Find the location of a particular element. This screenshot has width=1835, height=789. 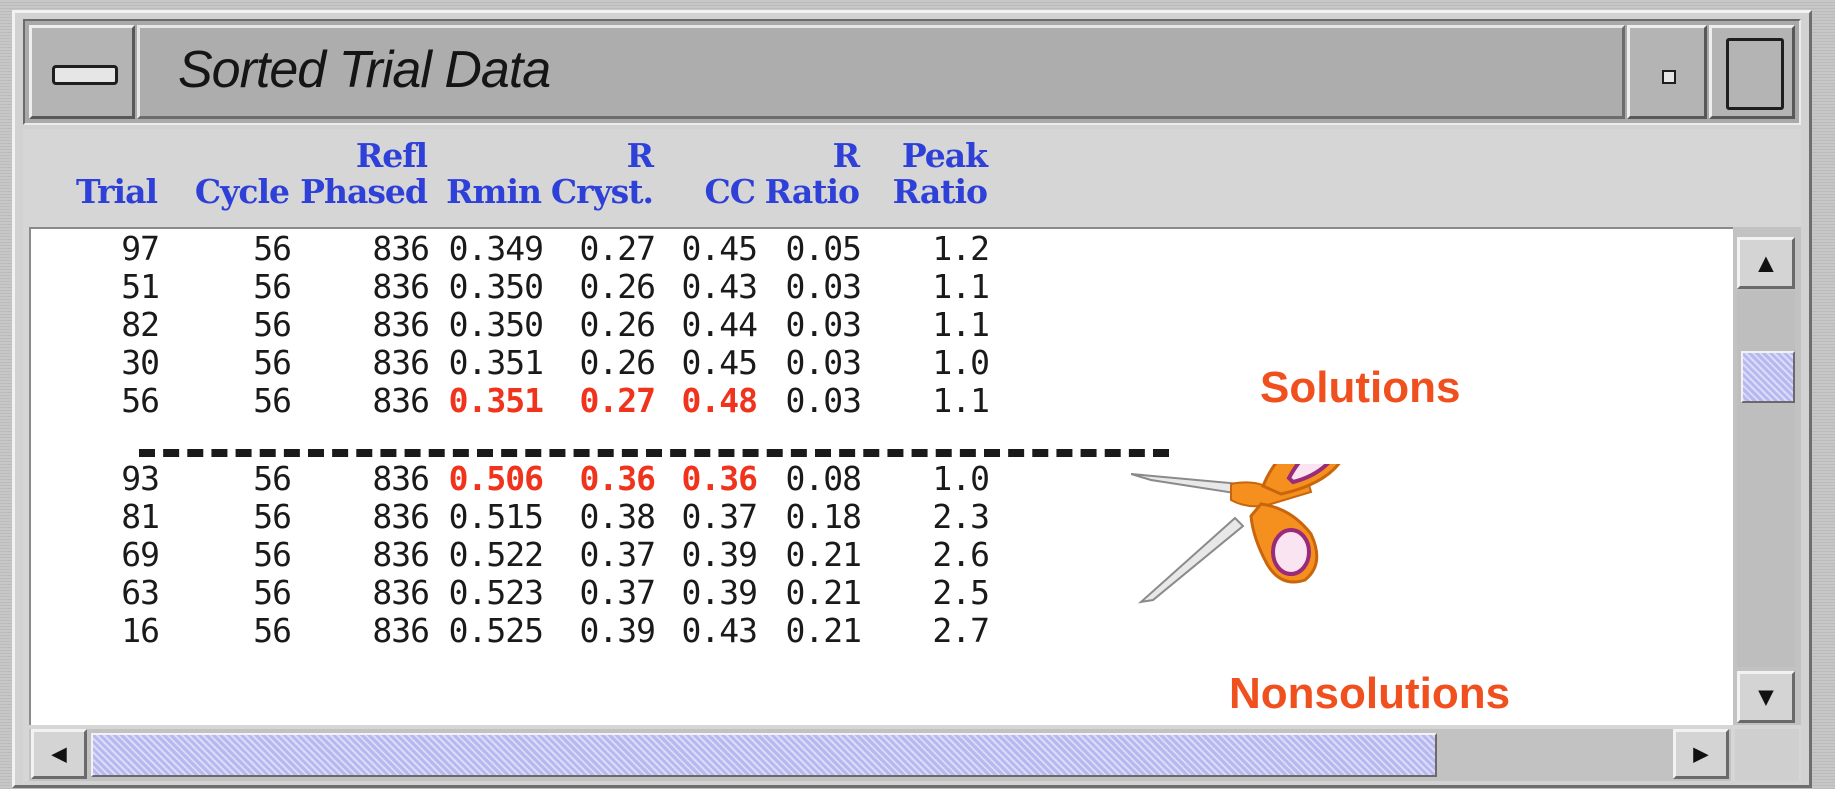

table-row: 97 56 836 0.349 0.27 0.45 0.05 1.2 is located at coordinates (531, 249).